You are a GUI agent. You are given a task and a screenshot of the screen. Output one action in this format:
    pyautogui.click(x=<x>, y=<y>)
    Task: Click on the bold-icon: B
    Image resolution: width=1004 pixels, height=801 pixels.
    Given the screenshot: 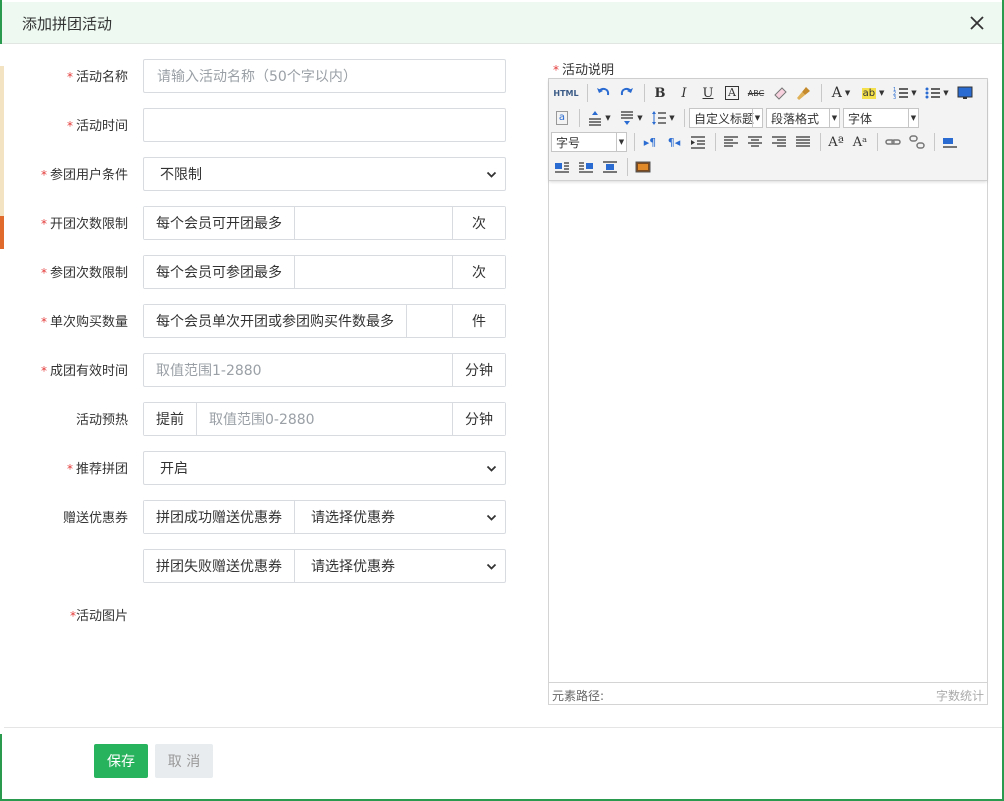 What is the action you would take?
    pyautogui.click(x=660, y=93)
    